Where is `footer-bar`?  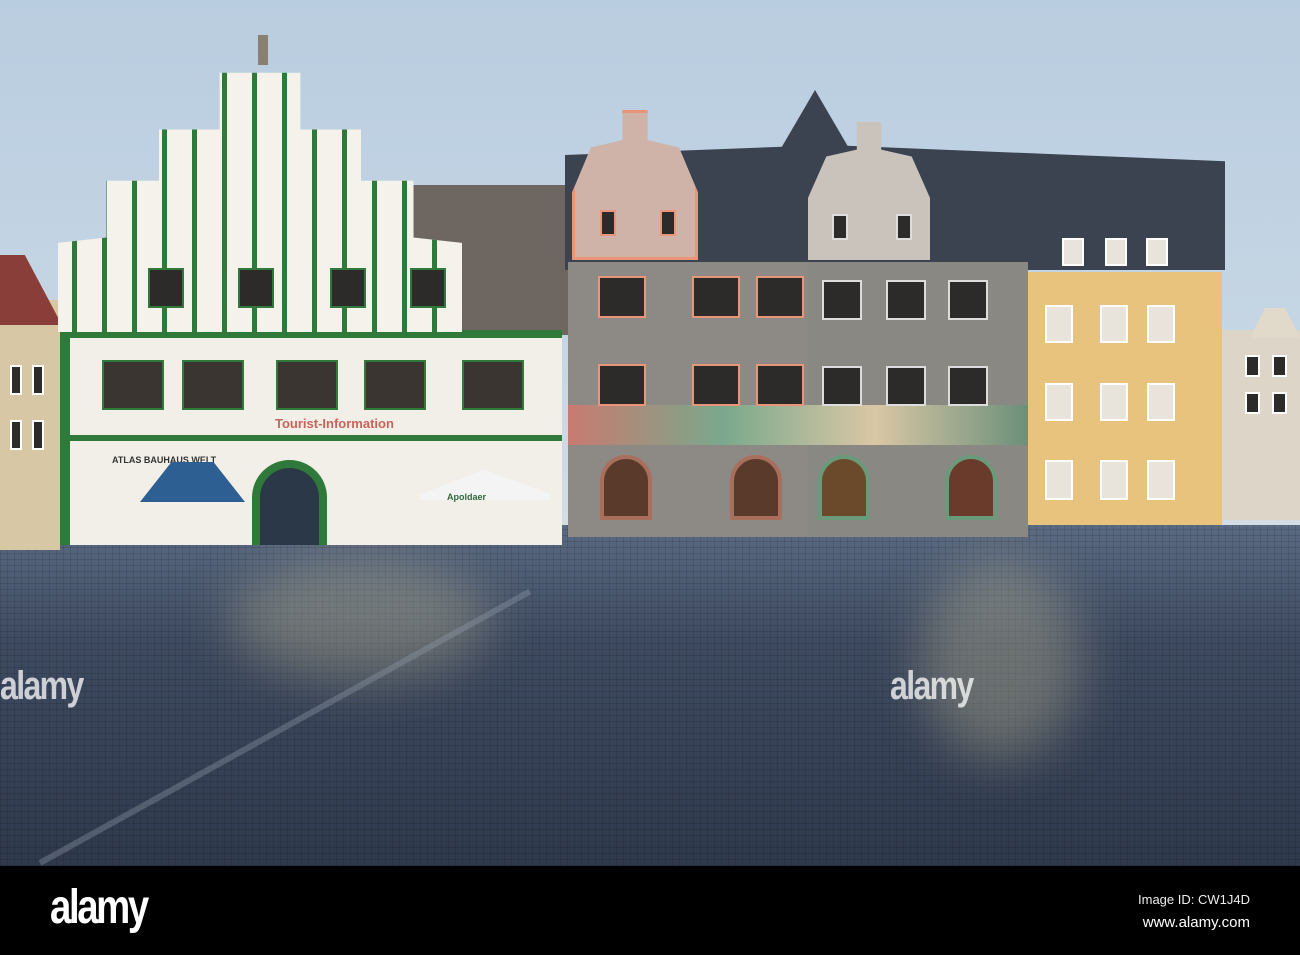 footer-bar is located at coordinates (650, 910).